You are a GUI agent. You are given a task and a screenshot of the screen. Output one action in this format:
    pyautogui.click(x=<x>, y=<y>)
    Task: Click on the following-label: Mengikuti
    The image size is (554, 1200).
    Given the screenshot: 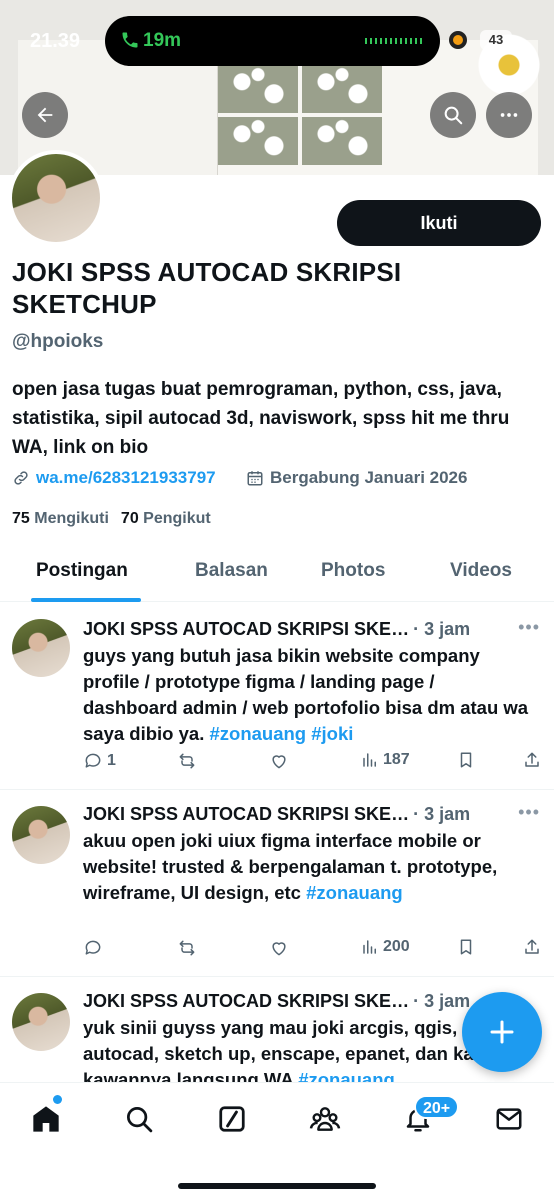 What is the action you would take?
    pyautogui.click(x=71, y=518)
    